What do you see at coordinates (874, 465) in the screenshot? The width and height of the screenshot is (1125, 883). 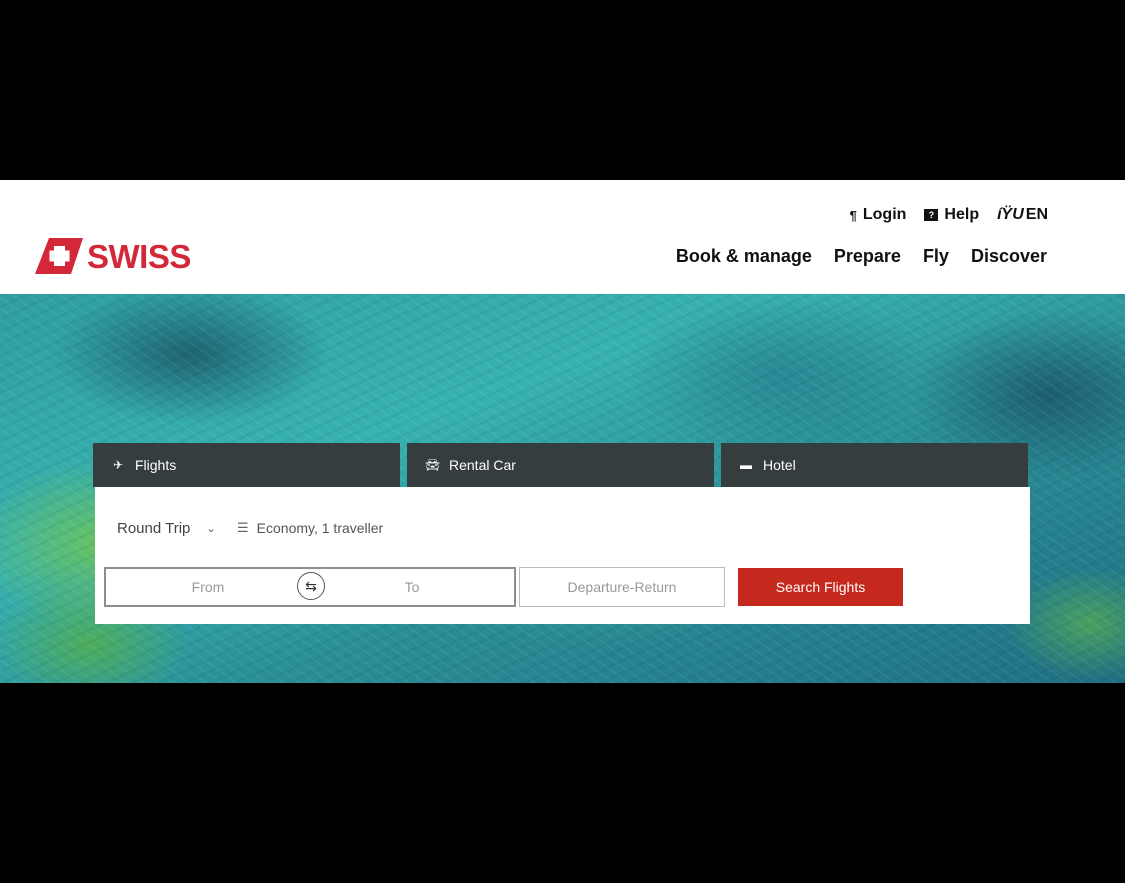 I see `tab-hotel: ▬ Hotel` at bounding box center [874, 465].